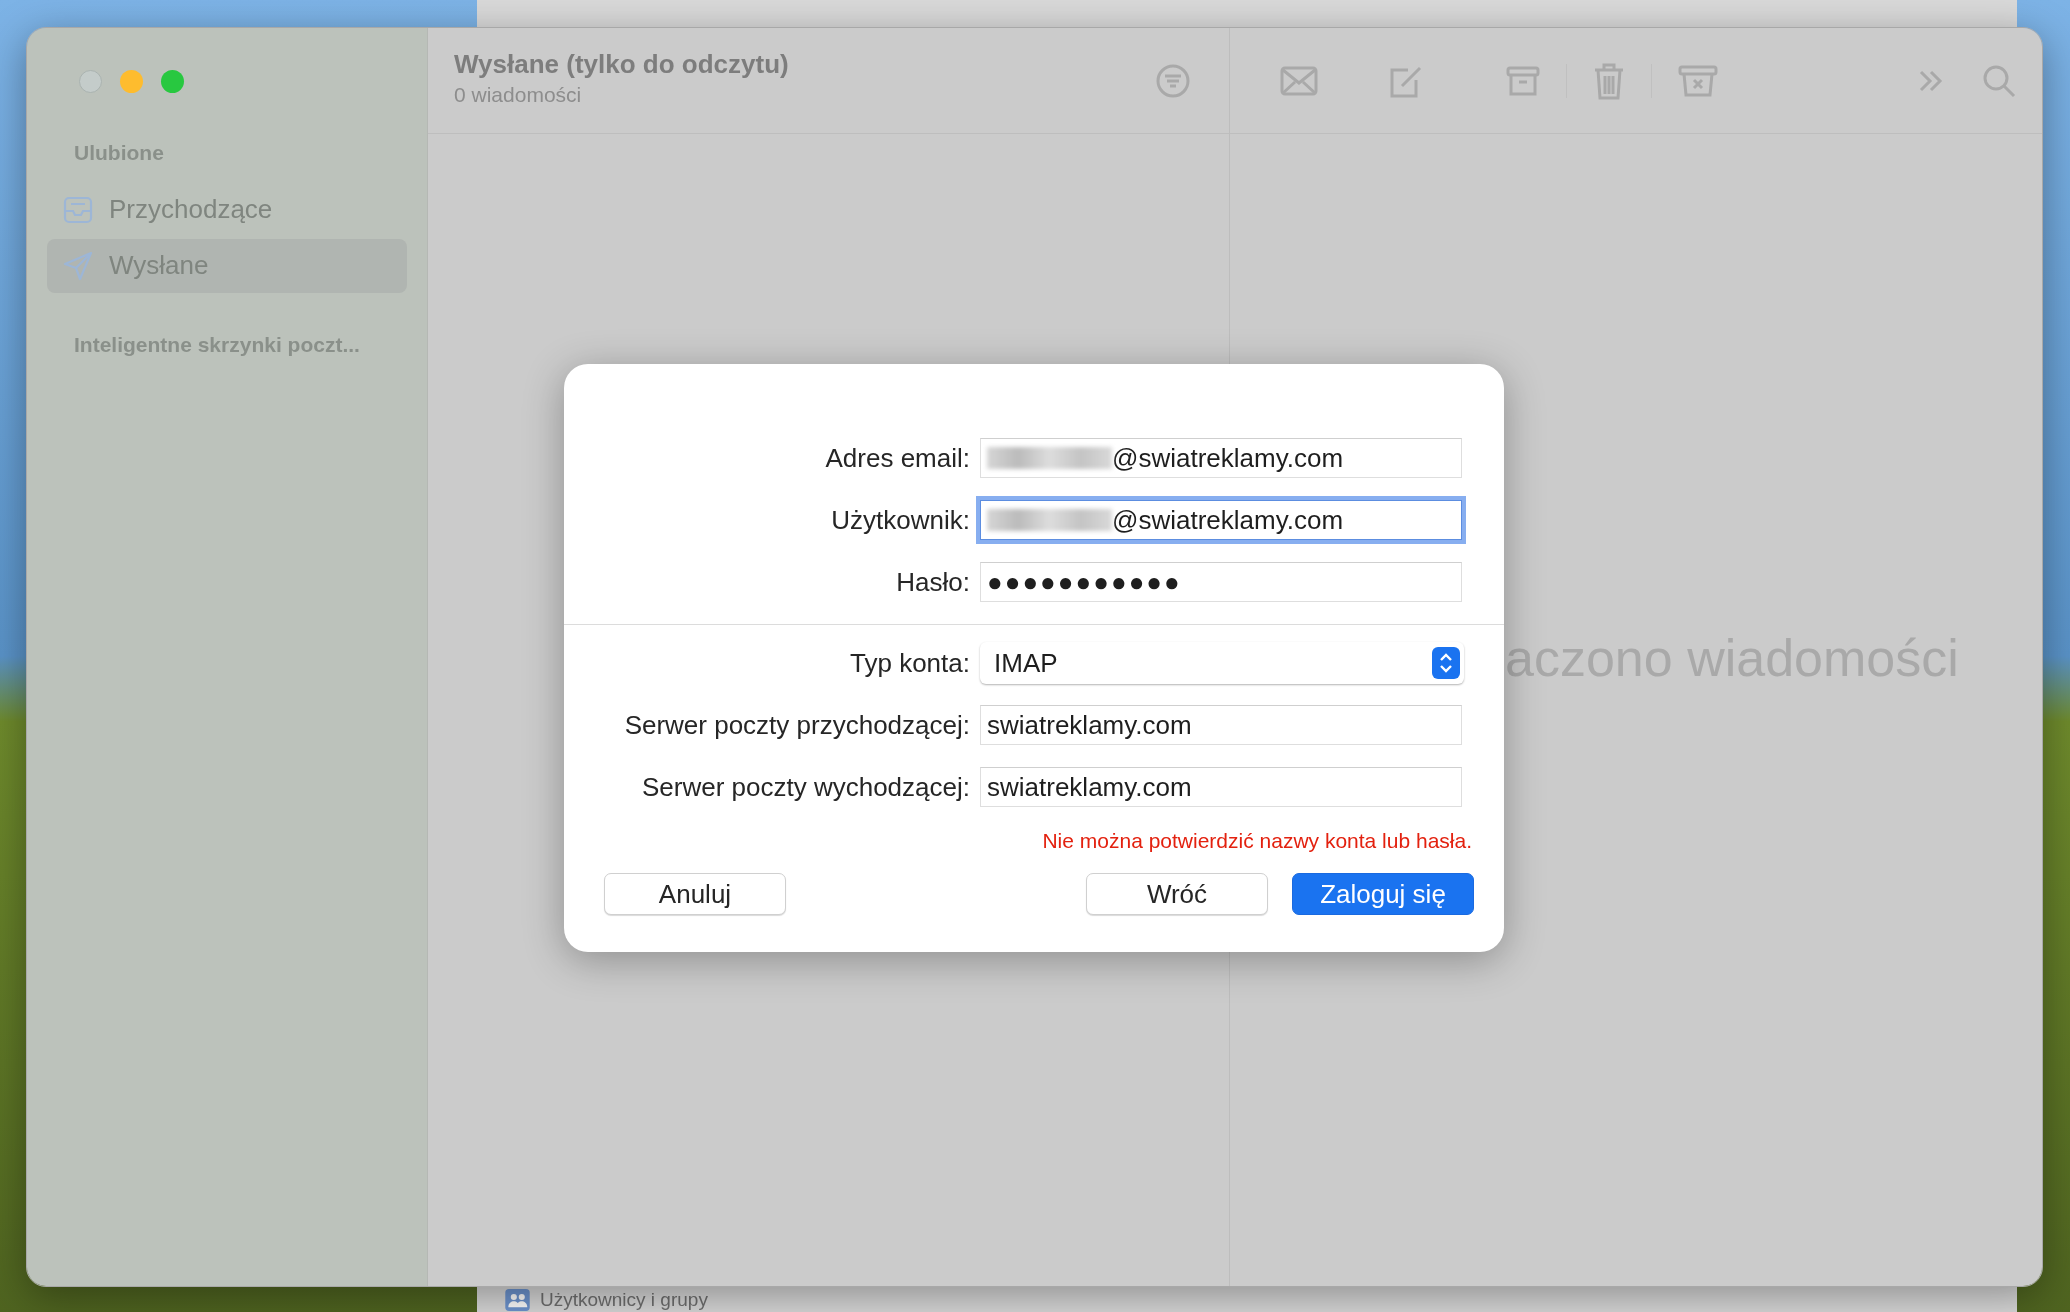 The width and height of the screenshot is (2070, 1312). What do you see at coordinates (1299, 80) in the screenshot?
I see `envelope-icon` at bounding box center [1299, 80].